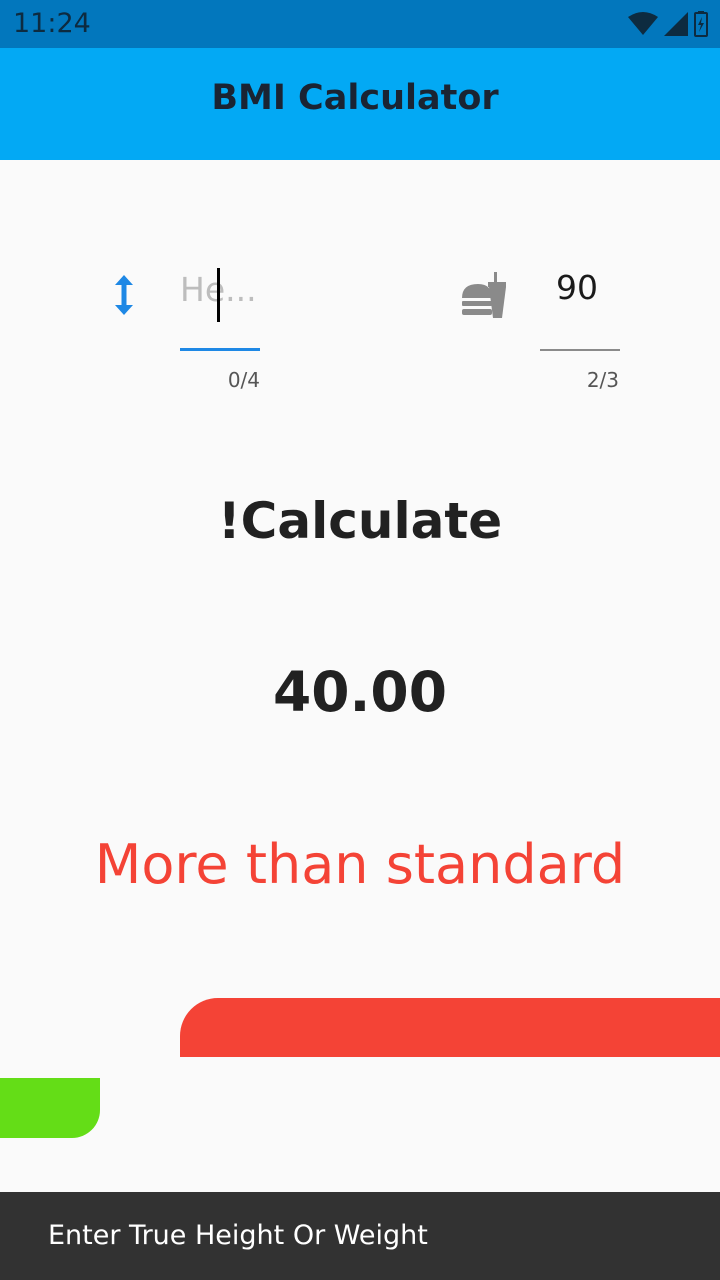 The width and height of the screenshot is (720, 1280). What do you see at coordinates (360, 692) in the screenshot?
I see `bmi-result-value: 40.00` at bounding box center [360, 692].